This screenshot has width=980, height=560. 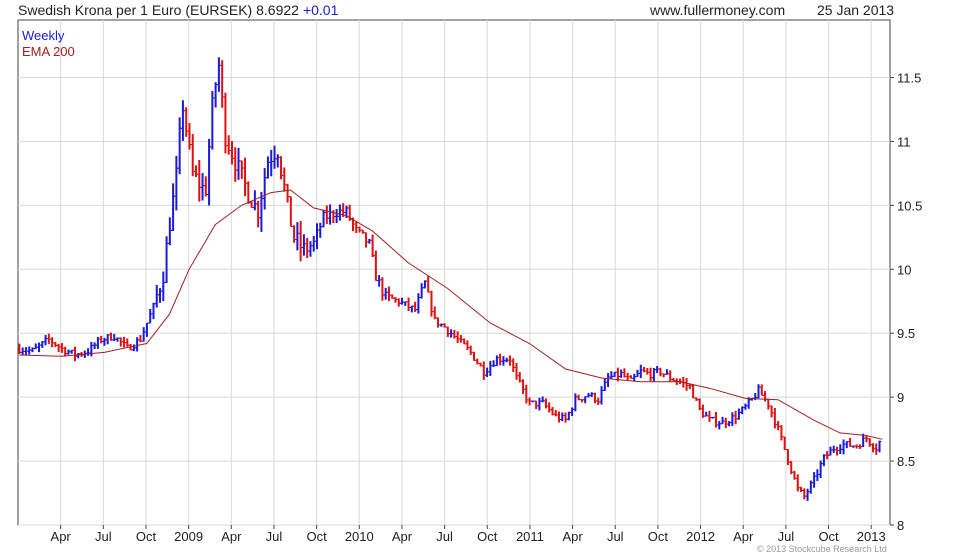 I want to click on x-tick-label: 2011, so click(x=530, y=536).